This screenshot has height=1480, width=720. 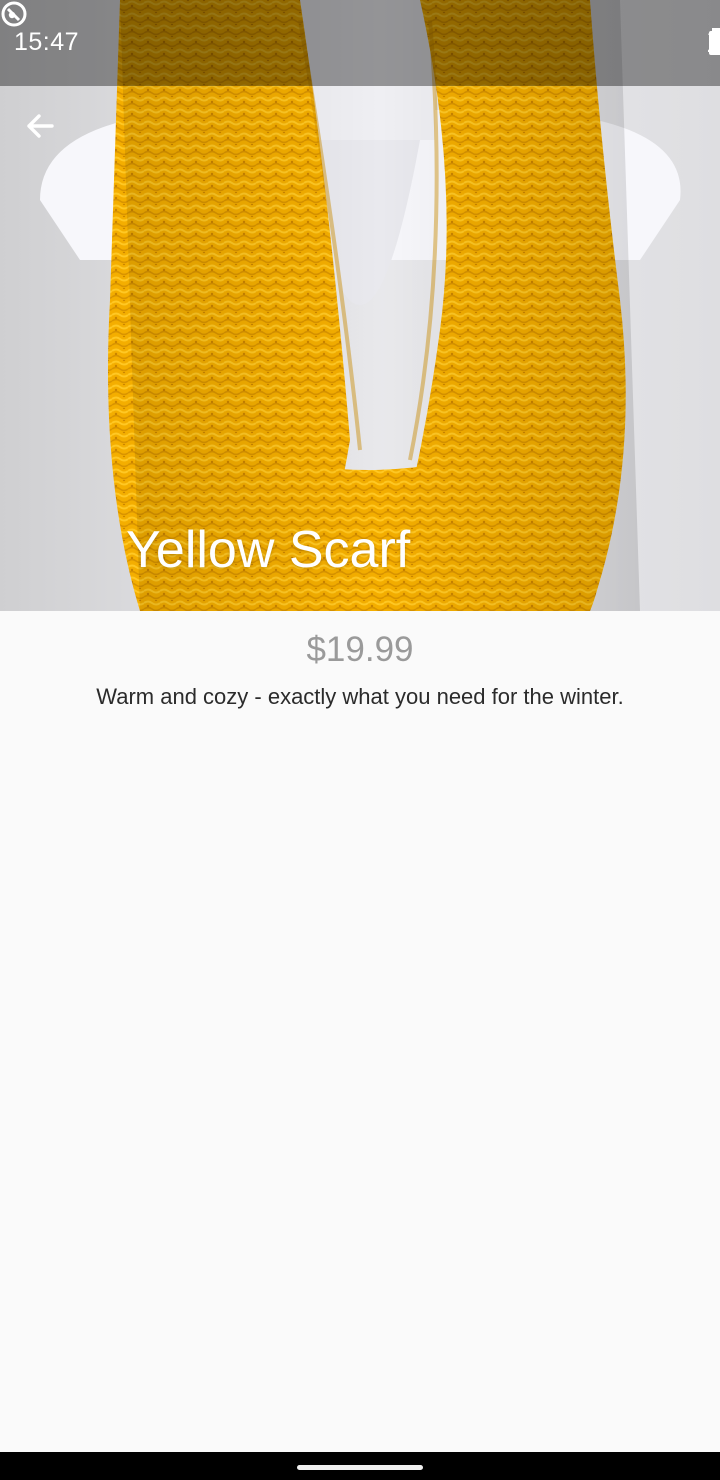 I want to click on status-time: 15:47, so click(x=47, y=42).